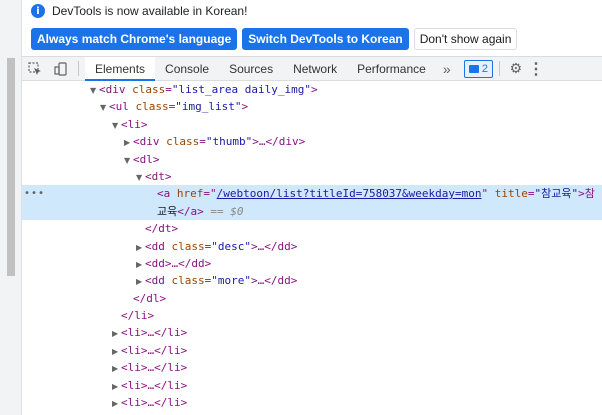 This screenshot has height=415, width=602. Describe the element at coordinates (312, 159) in the screenshot. I see `dom-node-dl: ▼ <dl>` at that location.